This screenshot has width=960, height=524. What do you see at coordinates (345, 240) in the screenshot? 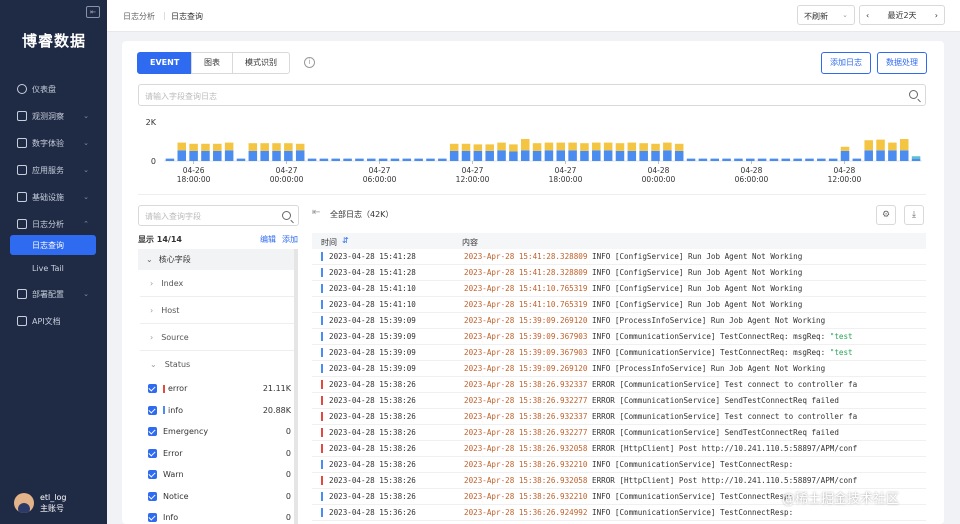
I see `sort-icon: ⇵` at bounding box center [345, 240].